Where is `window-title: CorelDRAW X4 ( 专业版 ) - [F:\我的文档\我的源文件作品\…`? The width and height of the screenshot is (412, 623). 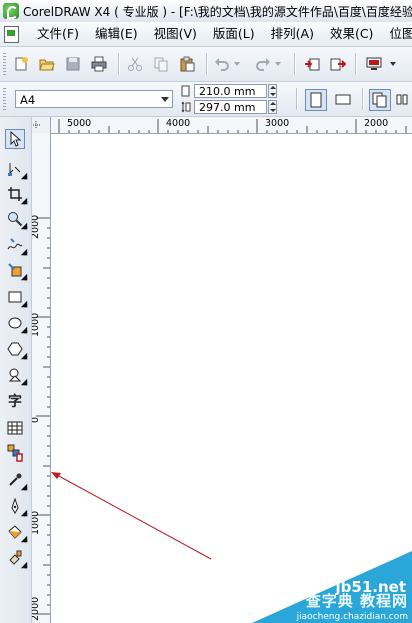
window-title: CorelDRAW X4 ( 专业版 ) - [F:\我的文档\我的源文件作品\… is located at coordinates (217, 11).